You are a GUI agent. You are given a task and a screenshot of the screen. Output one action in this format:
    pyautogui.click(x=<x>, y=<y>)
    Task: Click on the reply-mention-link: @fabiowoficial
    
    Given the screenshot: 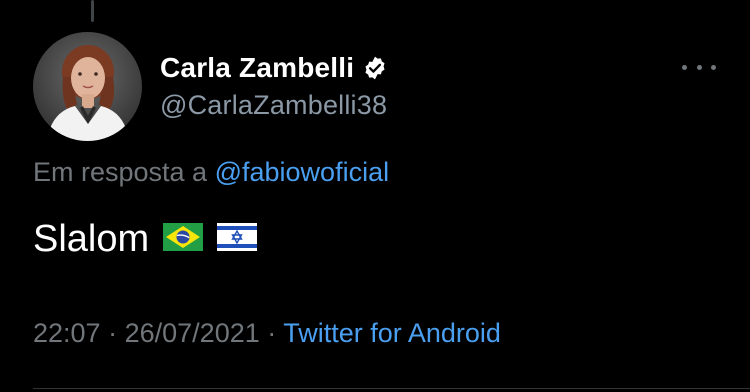 What is the action you would take?
    pyautogui.click(x=302, y=172)
    